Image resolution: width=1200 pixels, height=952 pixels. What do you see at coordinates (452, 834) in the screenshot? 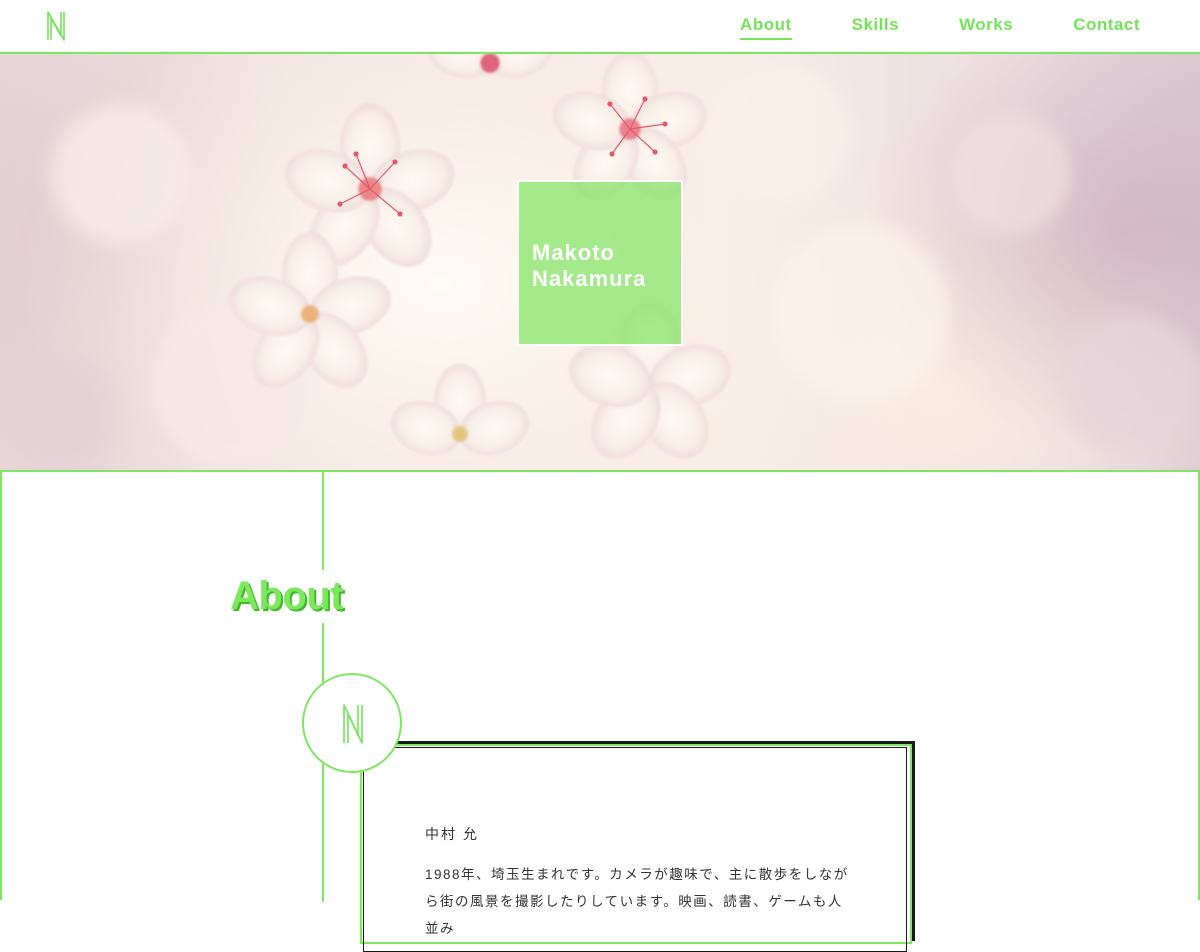
I see `profile-name: 中村 允` at bounding box center [452, 834].